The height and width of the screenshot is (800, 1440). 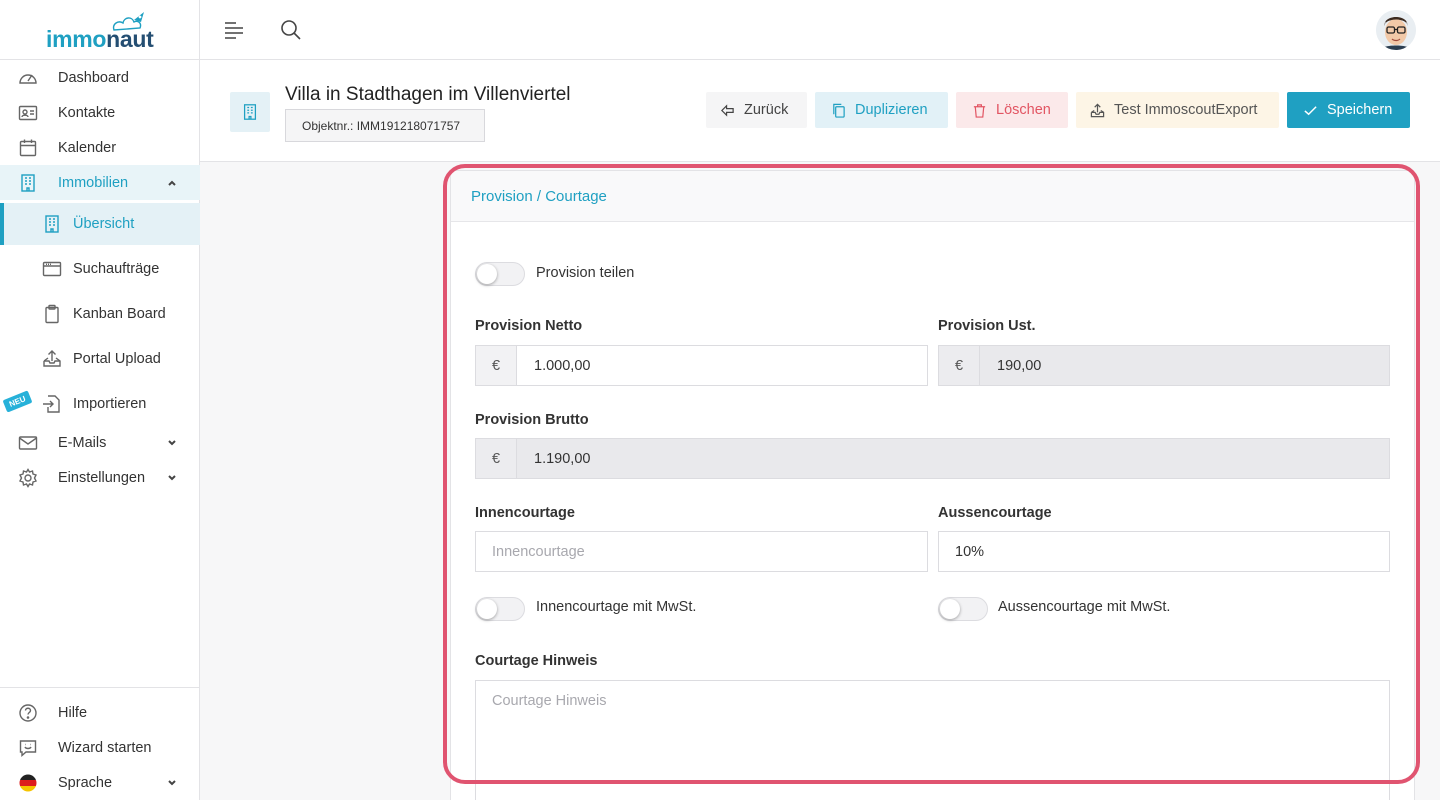 What do you see at coordinates (110, 403) in the screenshot?
I see `sidebar-item-label: Importieren` at bounding box center [110, 403].